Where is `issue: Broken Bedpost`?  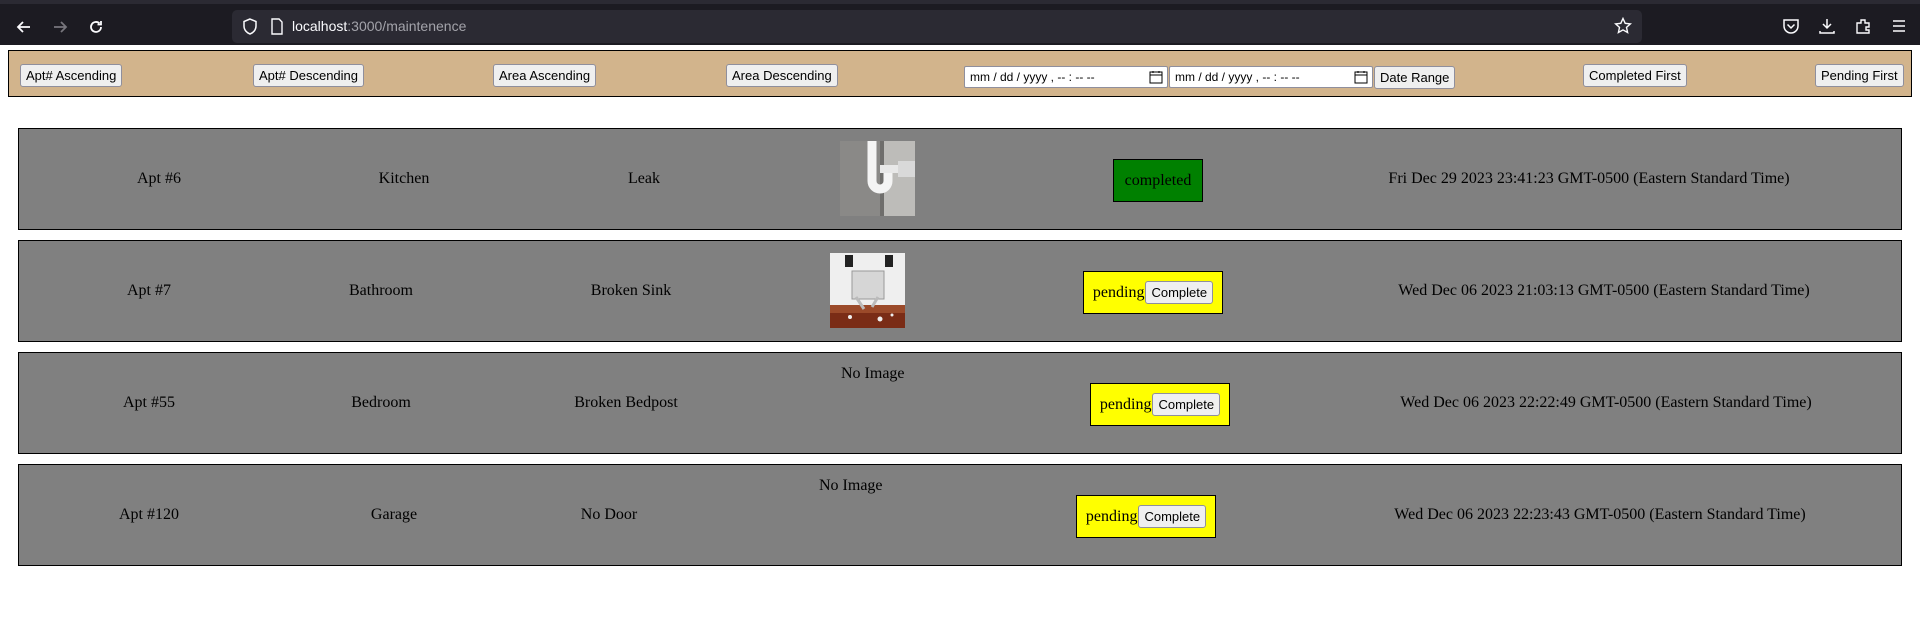
issue: Broken Bedpost is located at coordinates (626, 402).